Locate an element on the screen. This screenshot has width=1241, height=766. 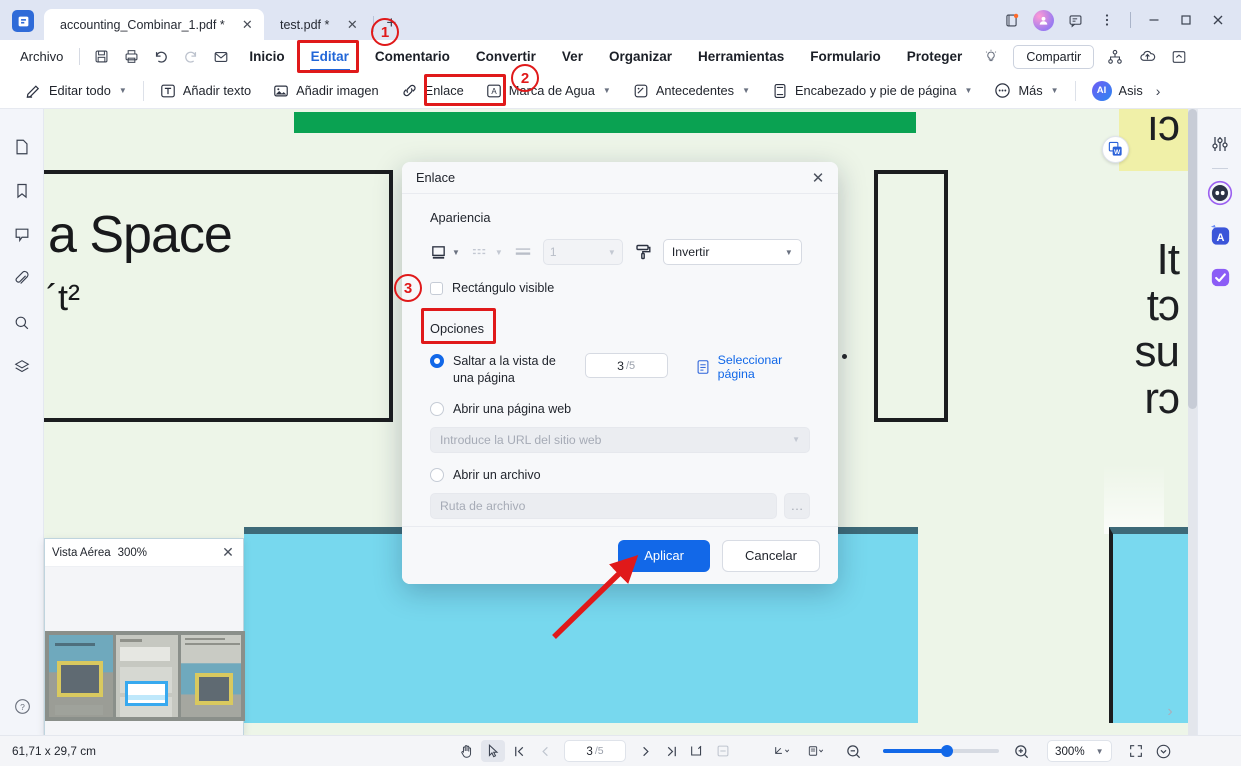
close-button is located at coordinates (1218, 20).